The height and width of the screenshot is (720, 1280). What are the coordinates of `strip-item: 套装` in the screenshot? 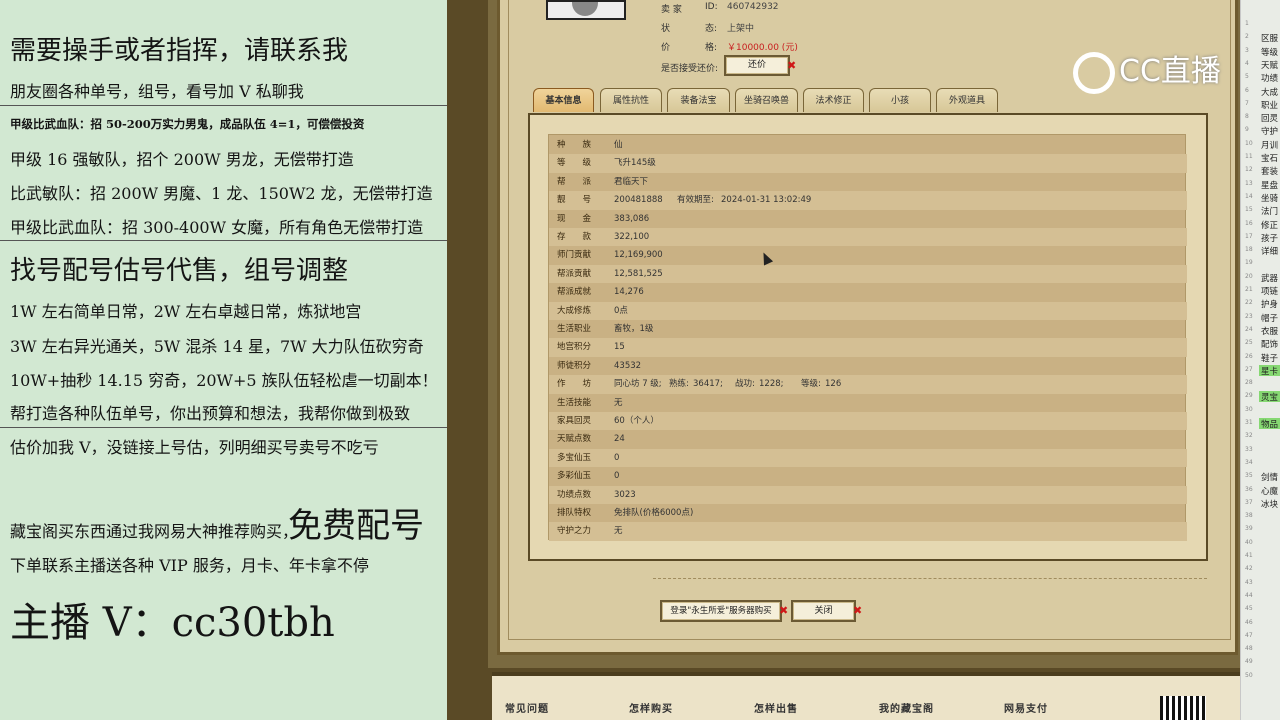 It's located at (1269, 171).